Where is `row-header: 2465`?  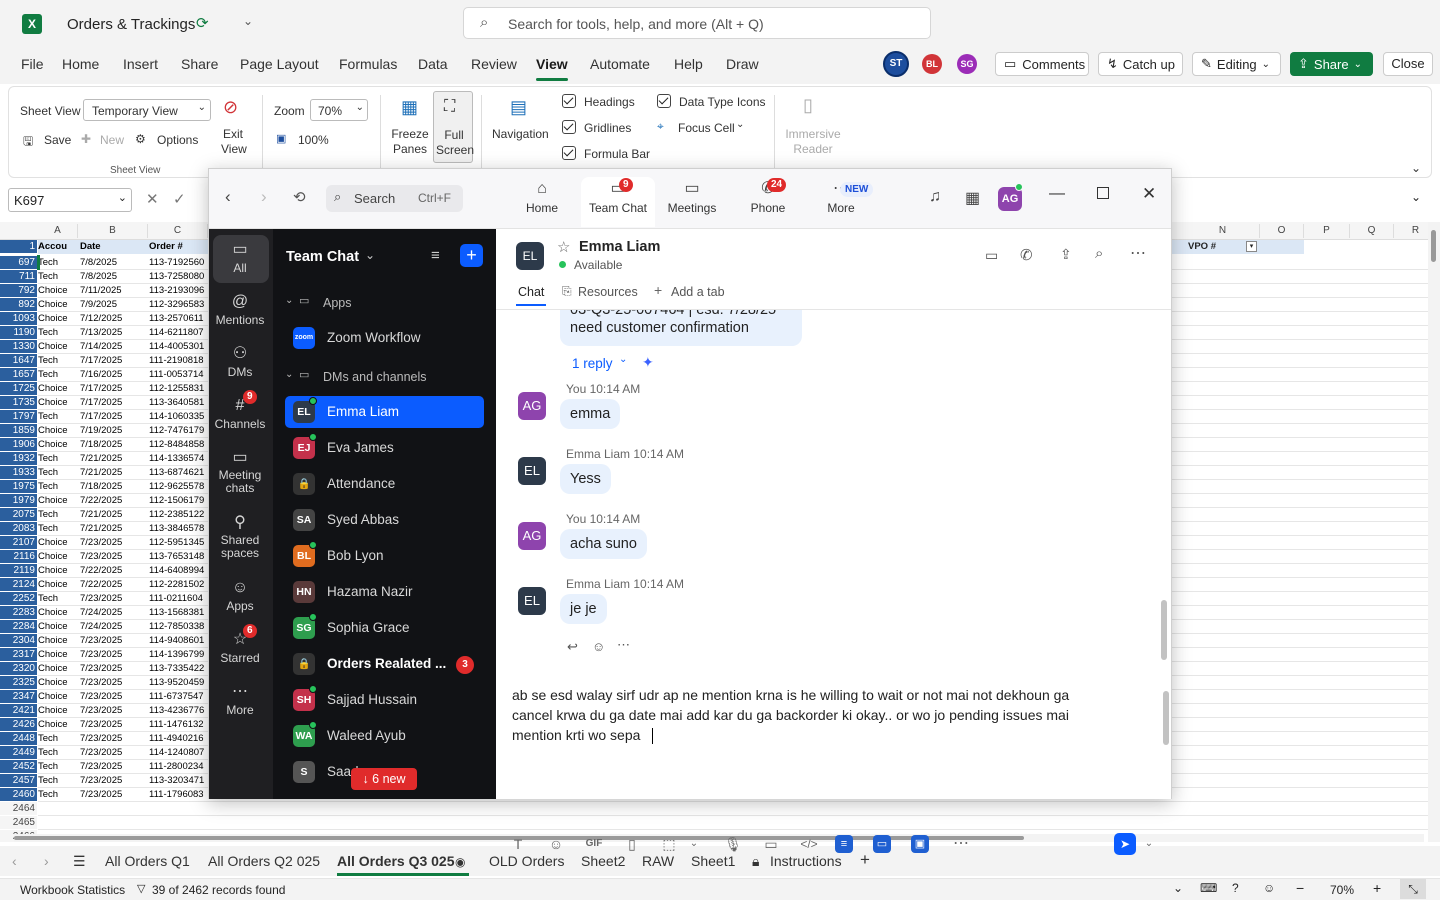
row-header: 2465 is located at coordinates (18, 823).